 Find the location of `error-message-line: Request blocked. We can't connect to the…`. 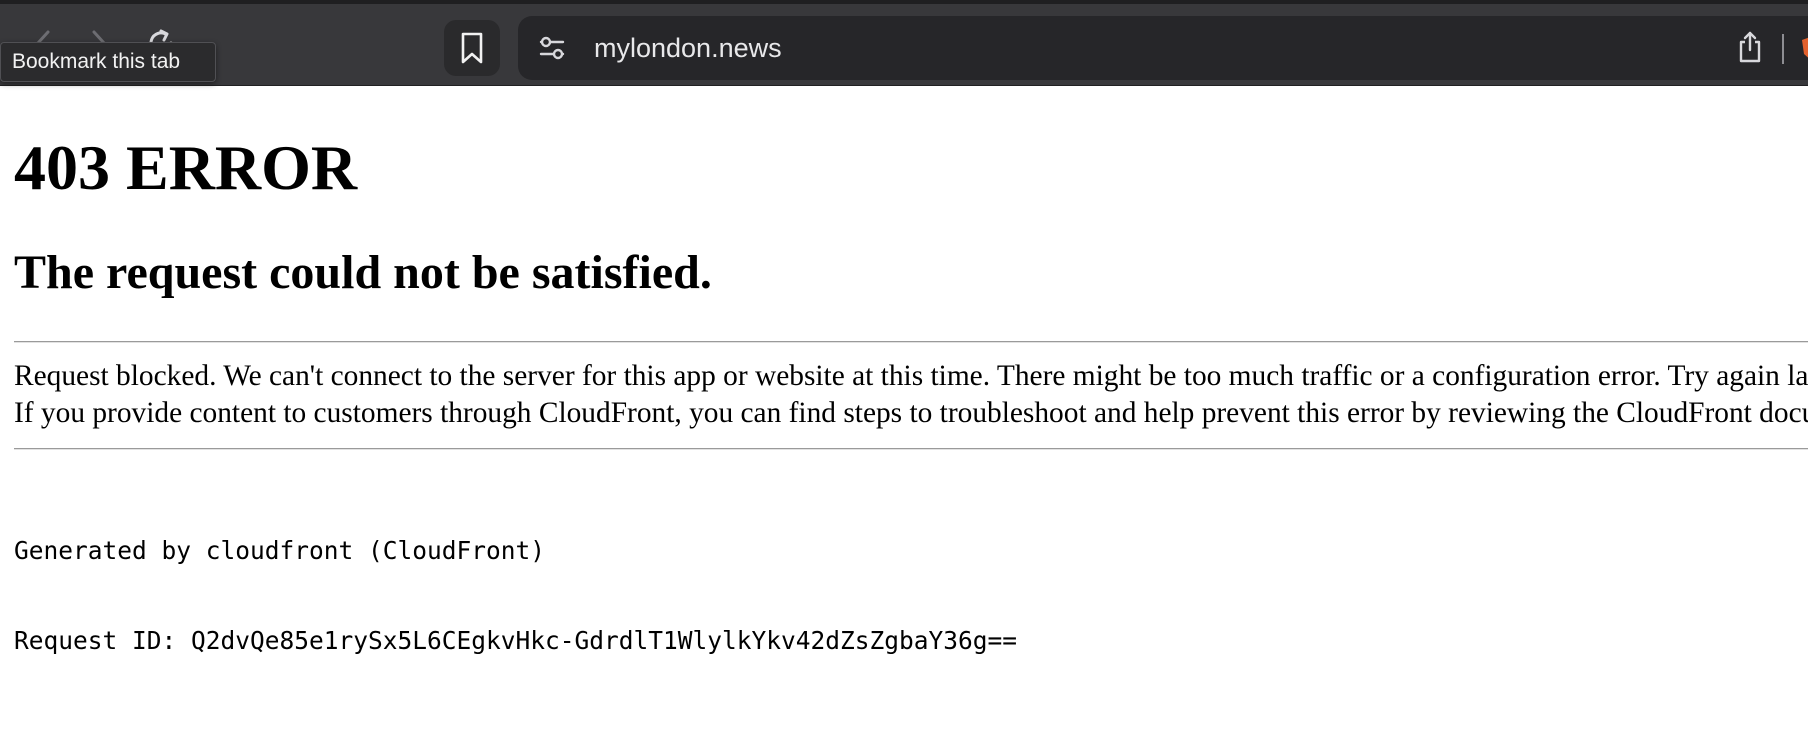

error-message-line: Request blocked. We can't connect to the… is located at coordinates (911, 376).